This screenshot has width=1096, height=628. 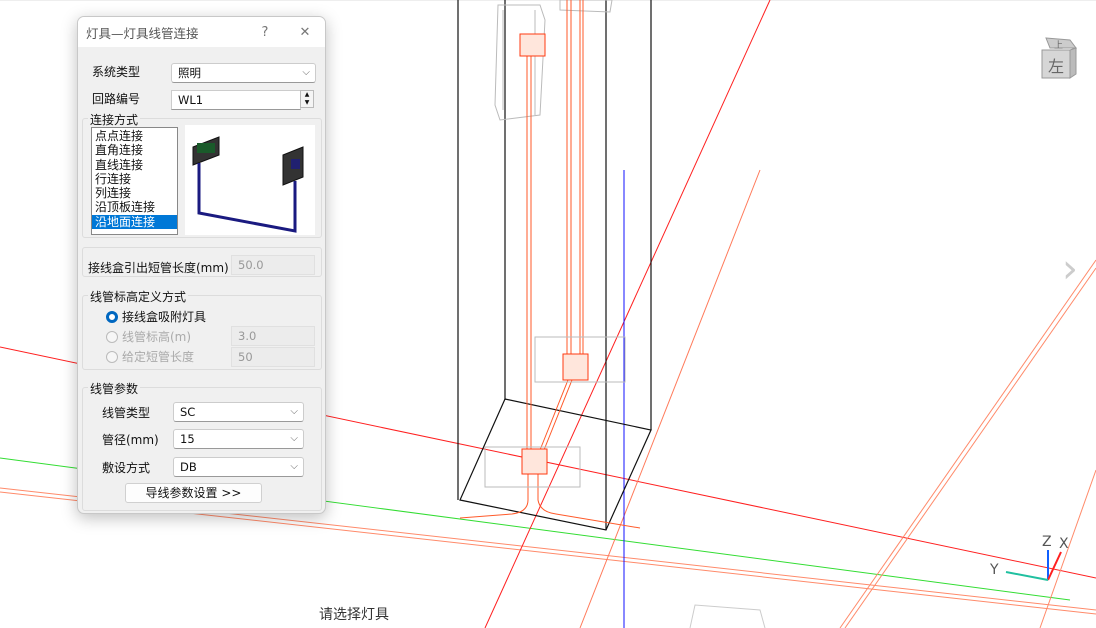 I want to click on dialog-title: 灯具—灯具线管连接, so click(x=142, y=33).